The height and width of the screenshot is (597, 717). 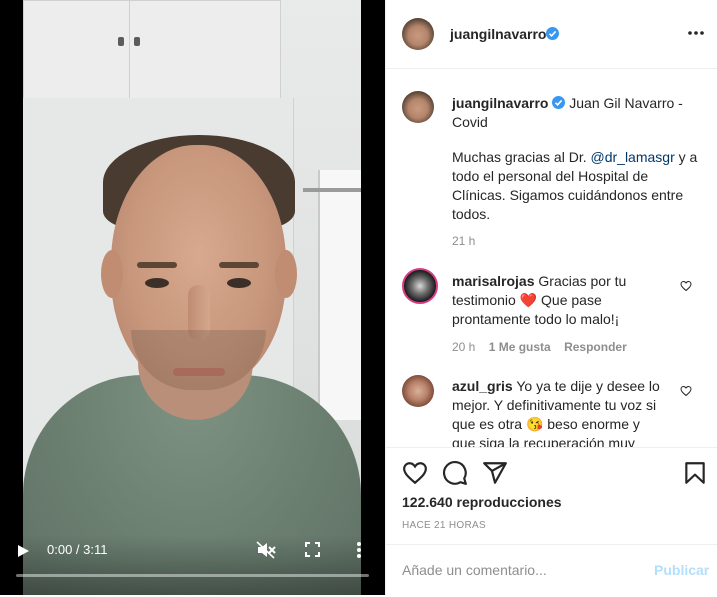 I want to click on caption-title-line: juangilnavarro Juan Gil Navarro - Covid, so click(x=580, y=113).